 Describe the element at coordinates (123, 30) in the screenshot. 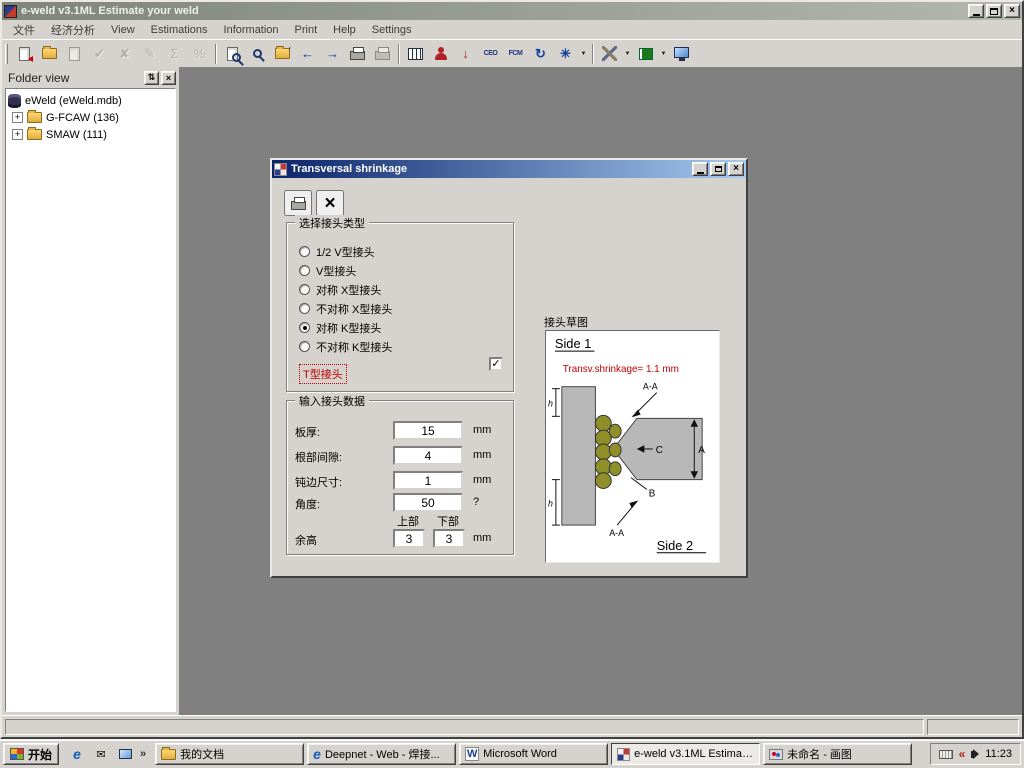

I see `menu-view: View` at that location.